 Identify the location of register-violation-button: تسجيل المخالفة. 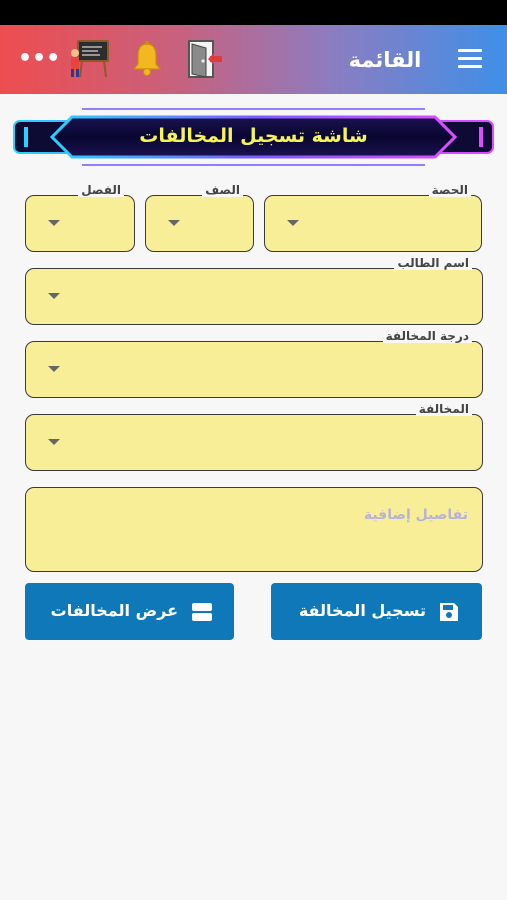
(376, 611).